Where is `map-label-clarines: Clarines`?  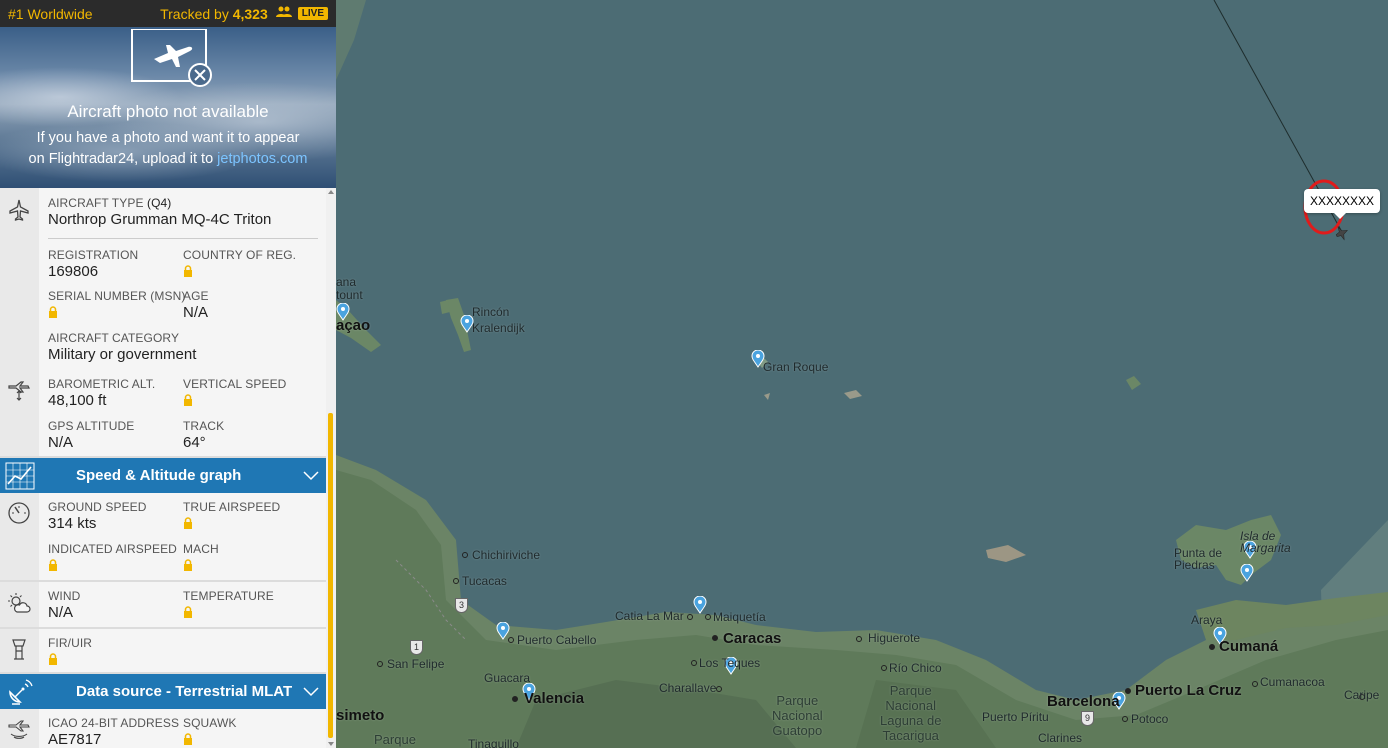 map-label-clarines: Clarines is located at coordinates (1060, 738).